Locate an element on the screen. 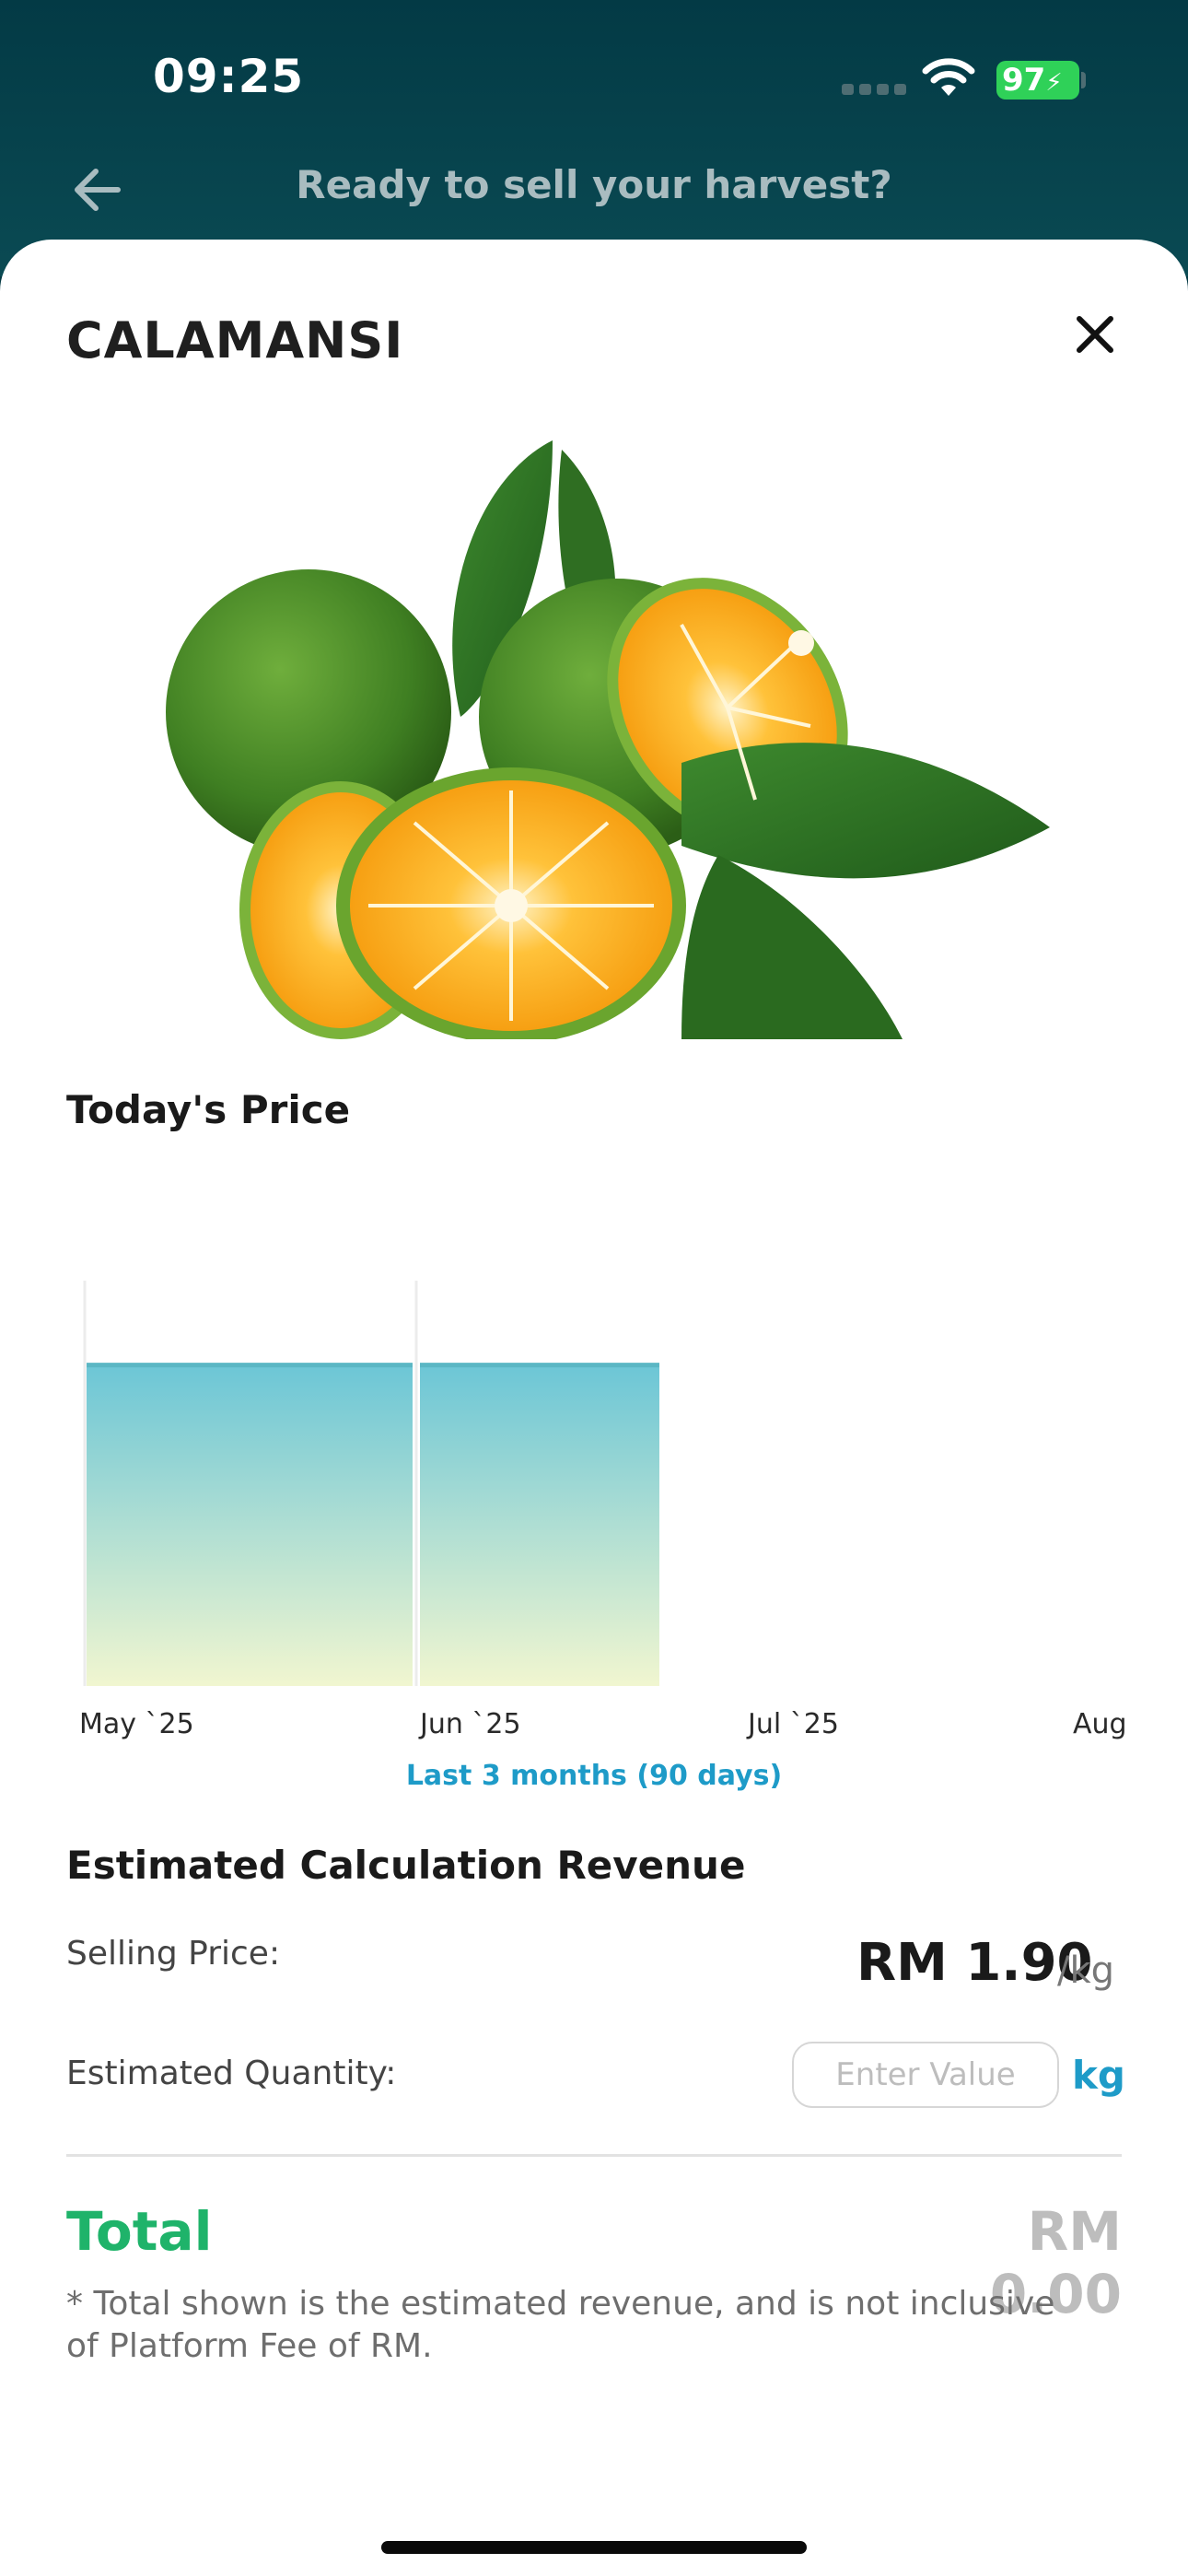  x-tick-label: Jul `25 is located at coordinates (793, 1724).